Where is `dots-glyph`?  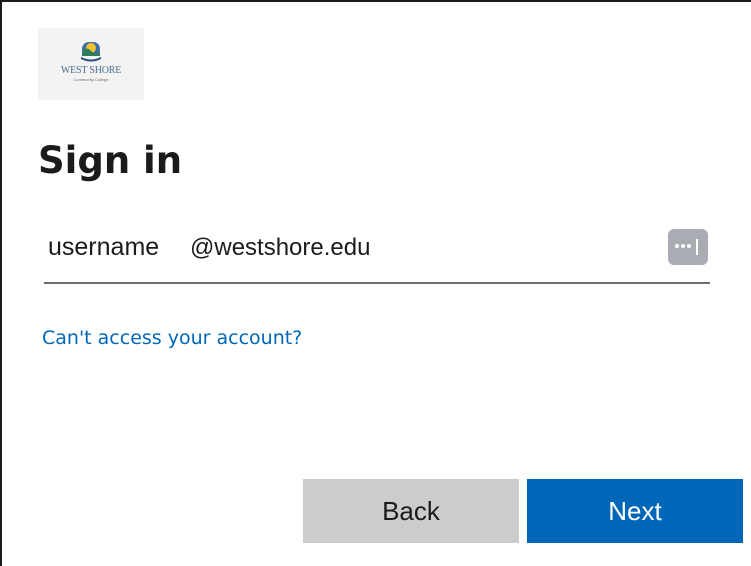
dots-glyph is located at coordinates (684, 246).